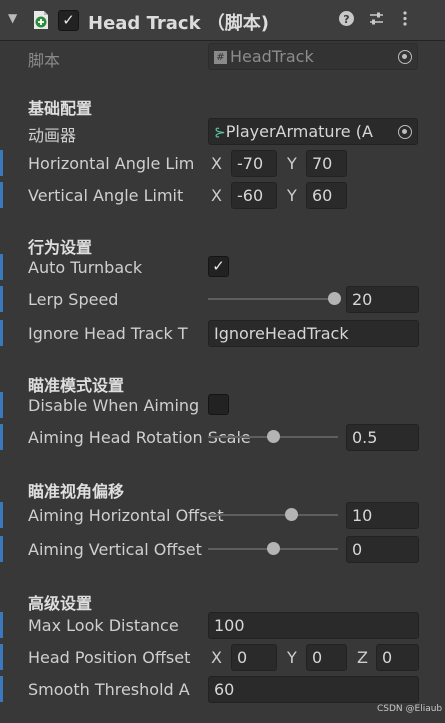 Image resolution: width=445 pixels, height=723 pixels. I want to click on lerp-speed-label: Lerp Speed, so click(73, 299).